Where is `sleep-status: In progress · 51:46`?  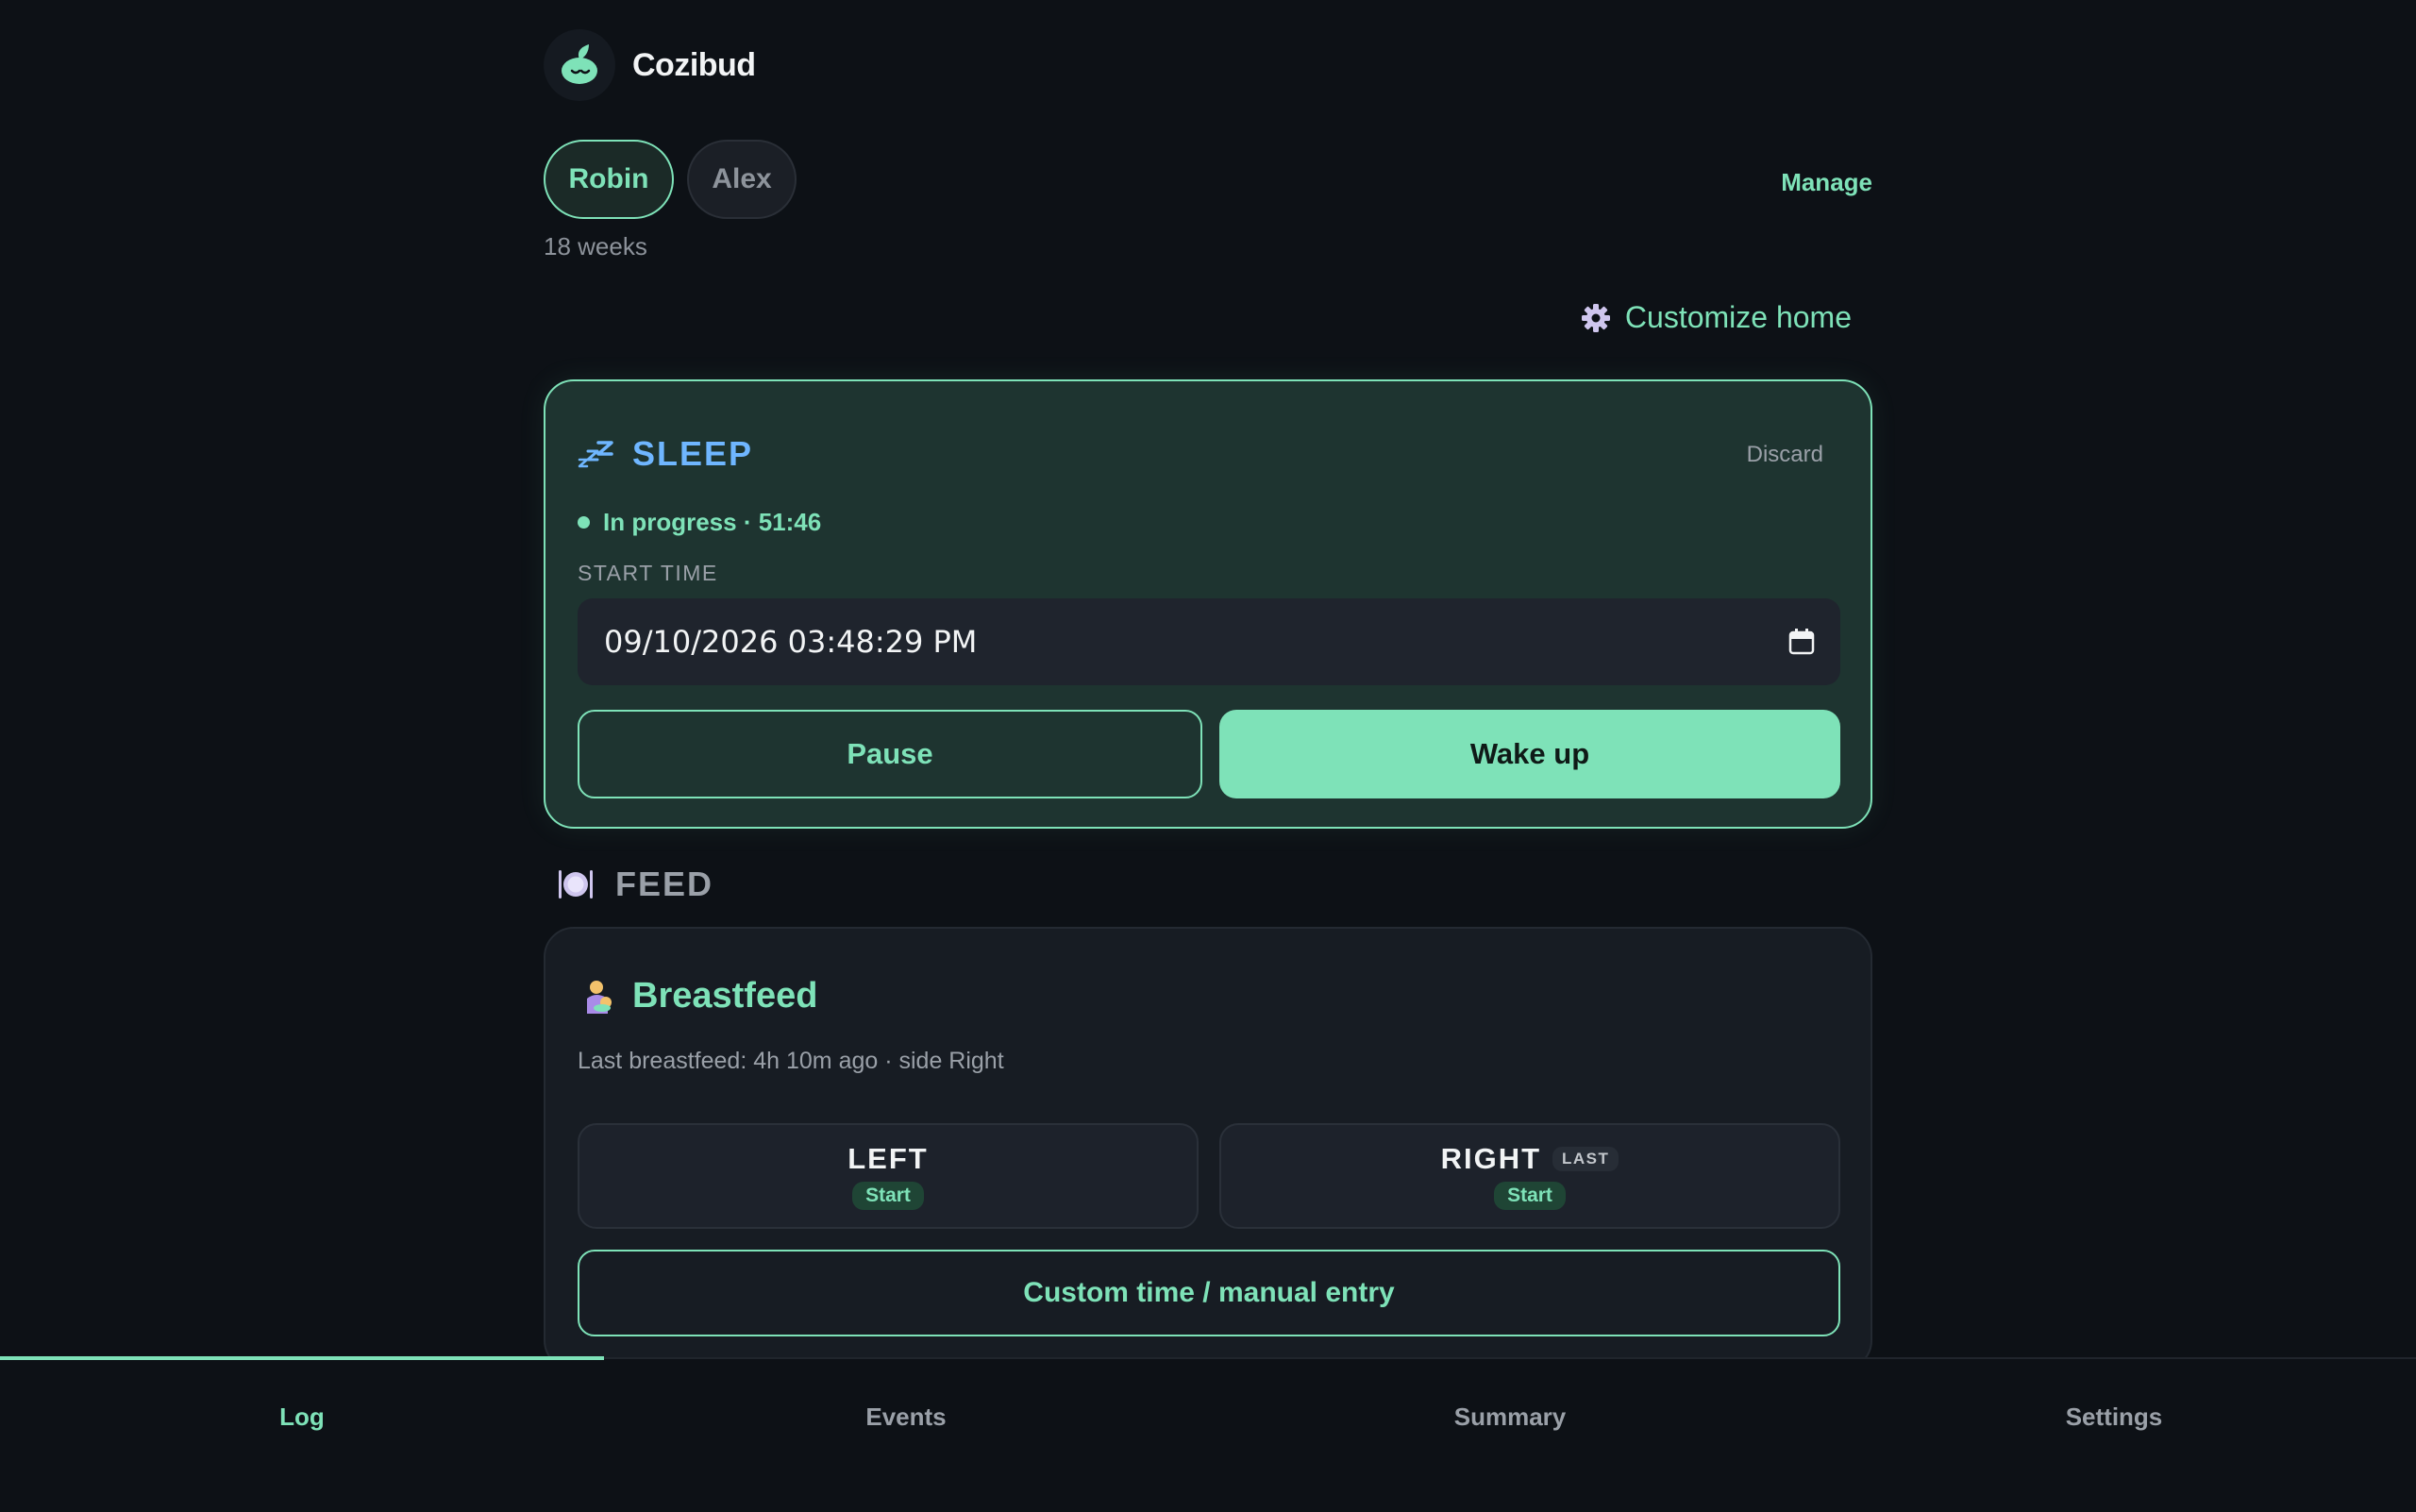
sleep-status: In progress · 51:46 is located at coordinates (700, 522).